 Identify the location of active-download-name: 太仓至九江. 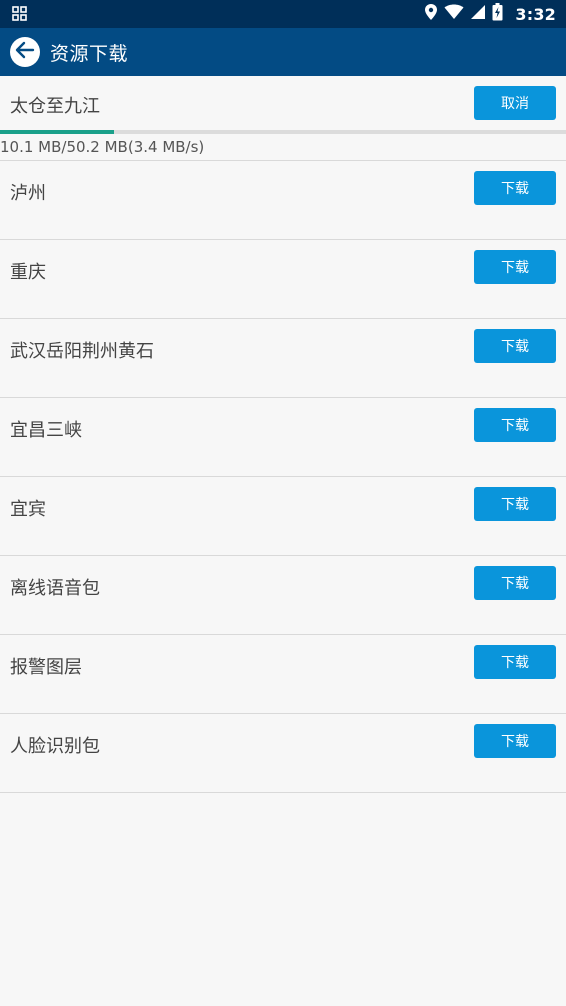
(55, 106).